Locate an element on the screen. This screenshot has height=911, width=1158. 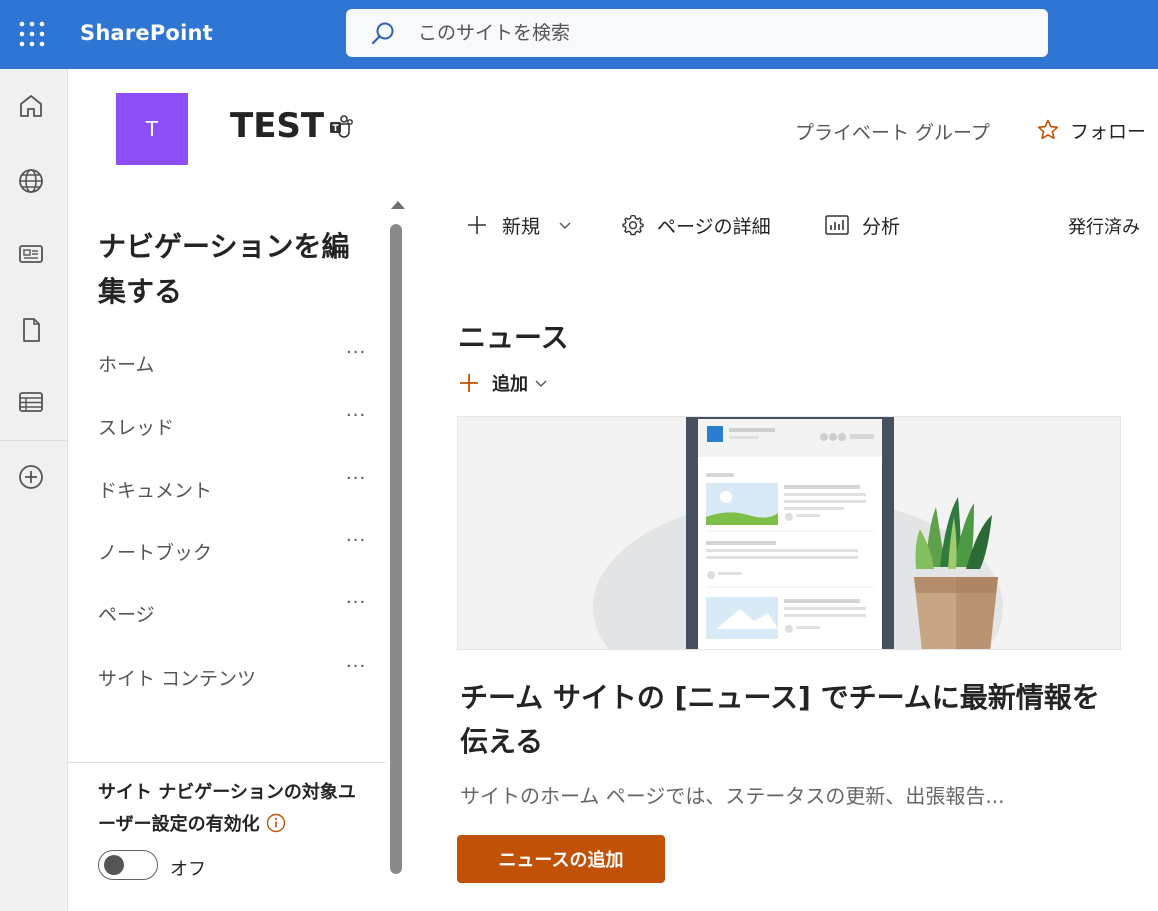
rail-divider is located at coordinates (33, 440).